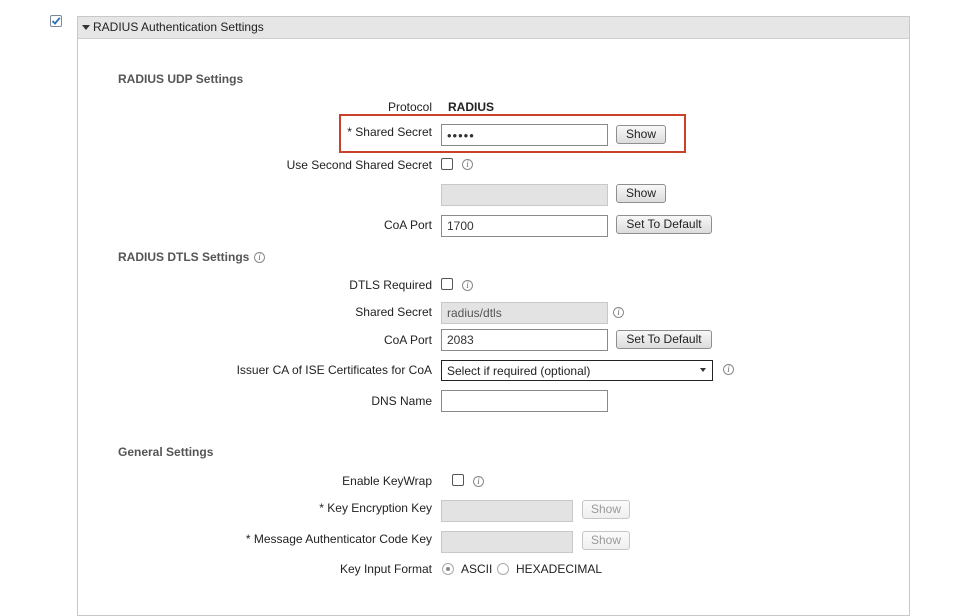  Describe the element at coordinates (178, 27) in the screenshot. I see `panel-title: RADIUS Authentication Settings` at that location.